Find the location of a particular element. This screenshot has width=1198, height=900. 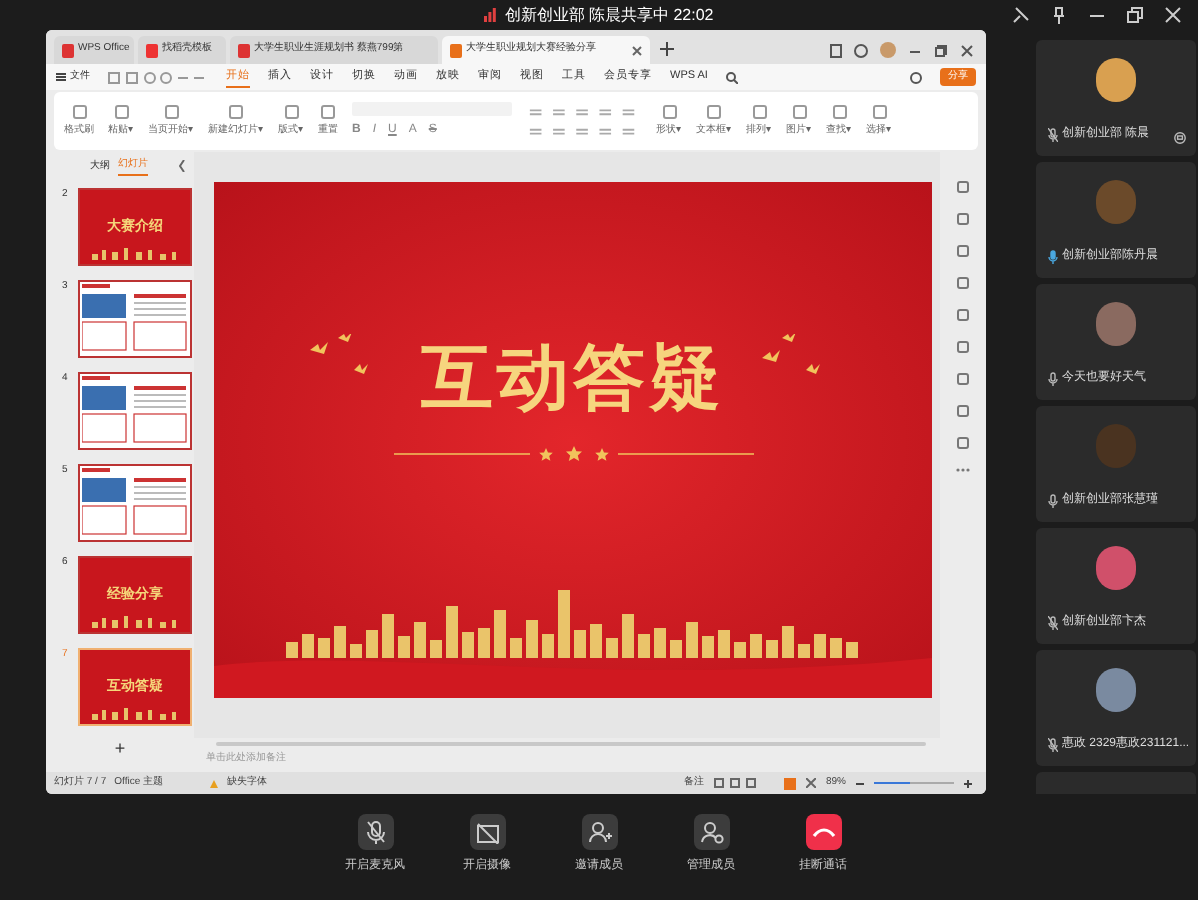

window-title: 创新创业部 陈晨共享中 22:02 is located at coordinates (609, 15).